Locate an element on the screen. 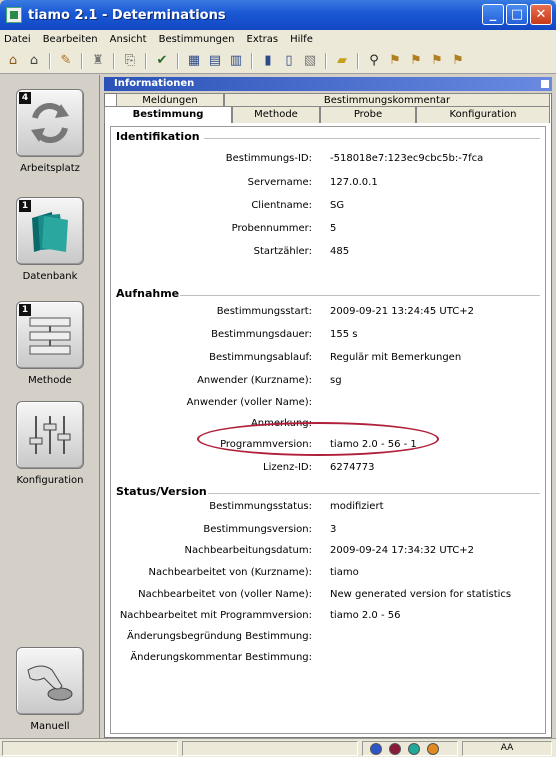 The image size is (556, 757). user-icon: ♜ is located at coordinates (98, 61).